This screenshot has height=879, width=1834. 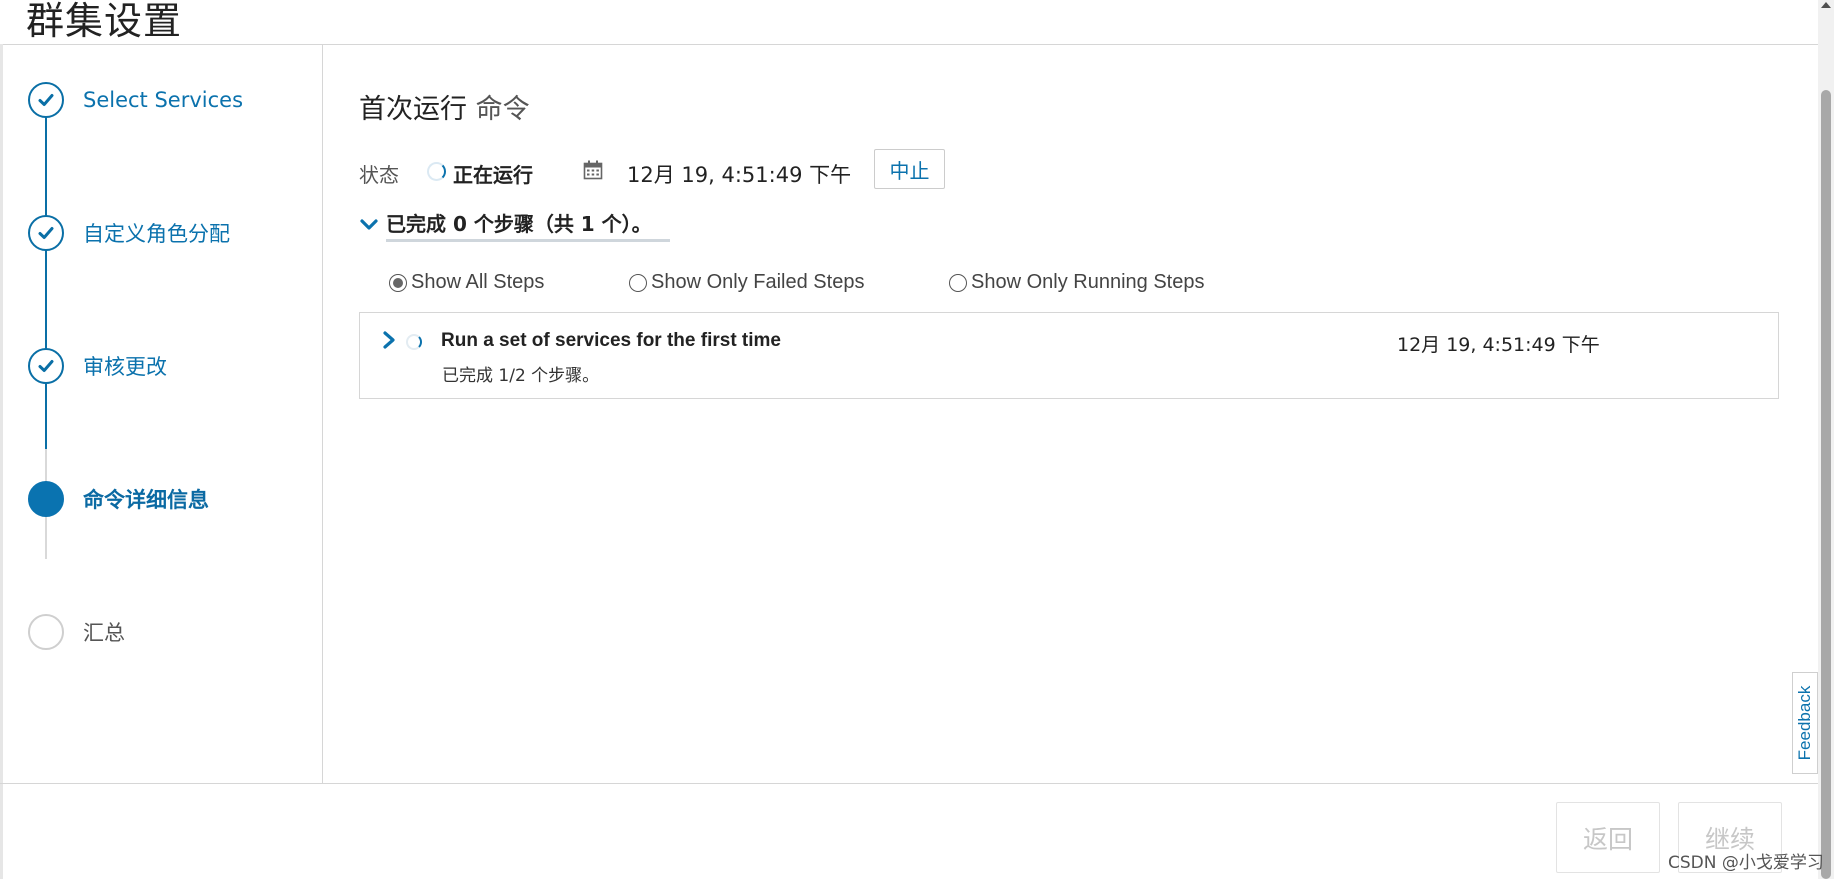 What do you see at coordinates (161, 414) in the screenshot?
I see `wizard-sidebar: Select Services 自定义角色分配 审核更改 命令详细信息 汇总` at bounding box center [161, 414].